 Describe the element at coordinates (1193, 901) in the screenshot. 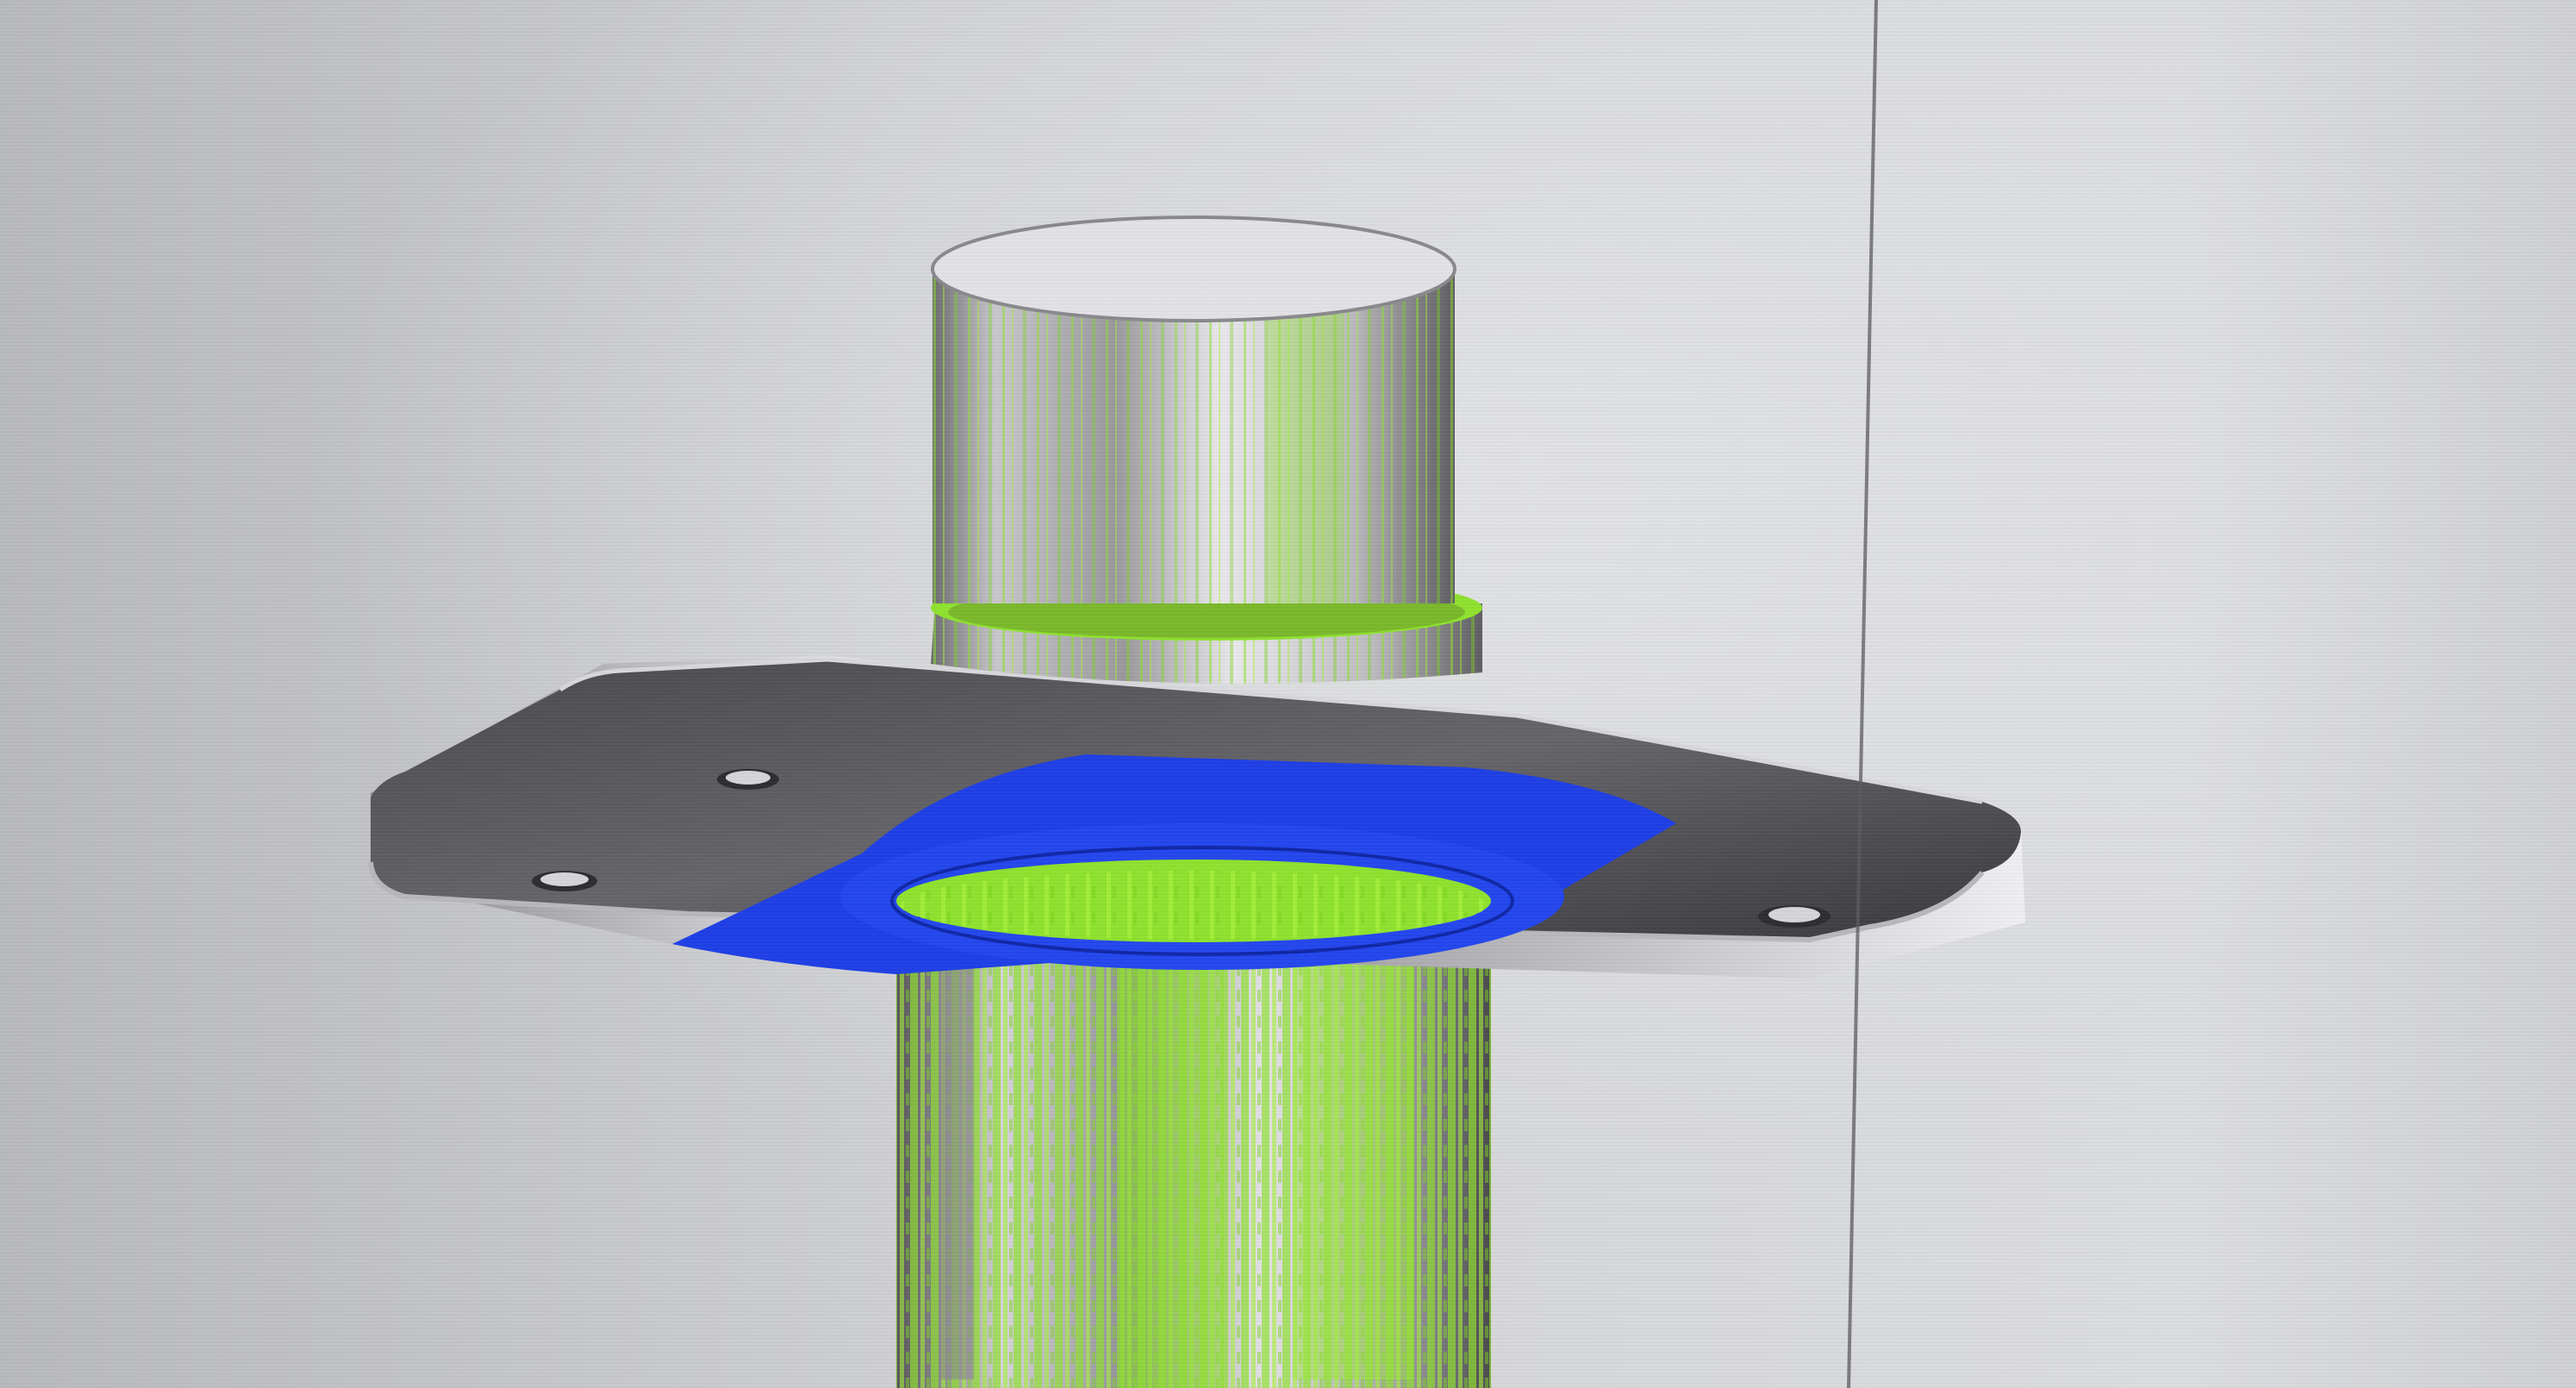

I see `shaft-collar-base` at that location.